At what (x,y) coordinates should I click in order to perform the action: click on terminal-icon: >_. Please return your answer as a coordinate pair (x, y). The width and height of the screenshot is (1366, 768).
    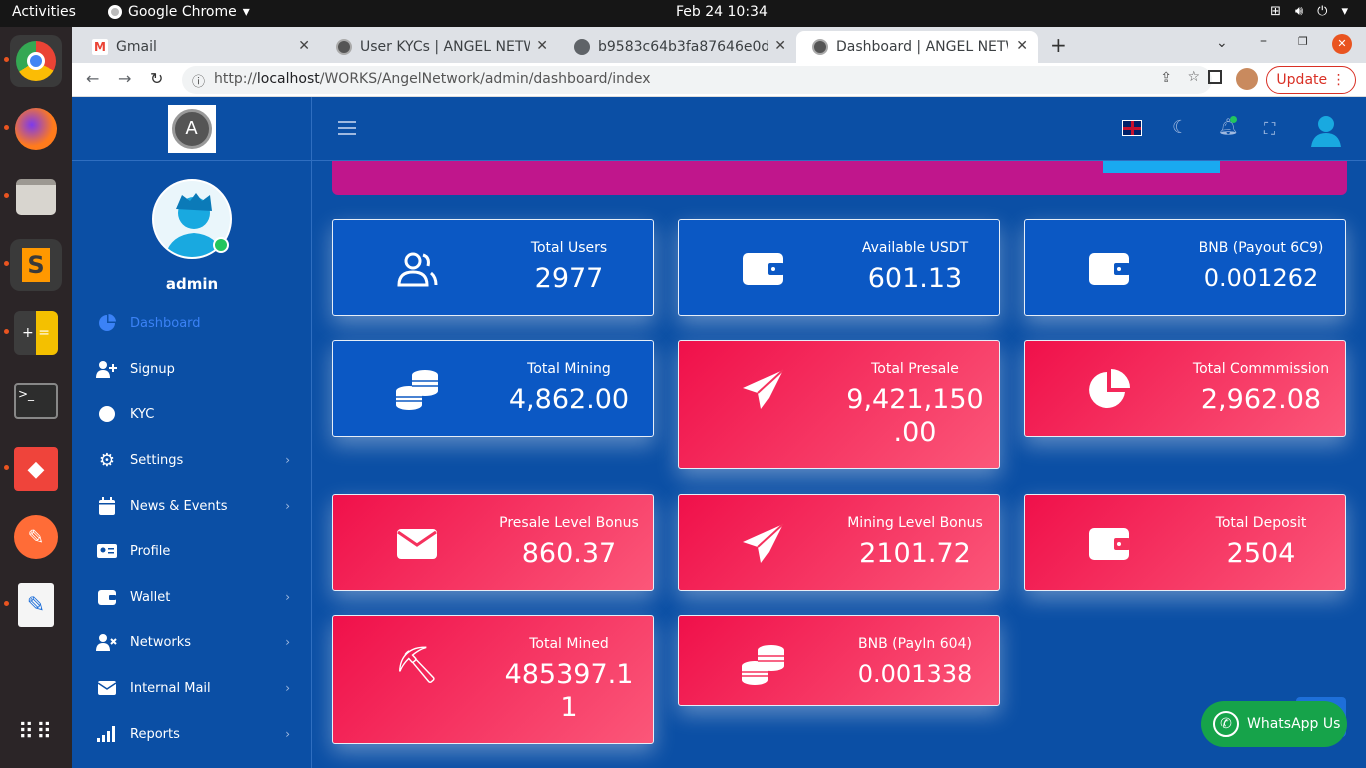
    Looking at the image, I should click on (36, 401).